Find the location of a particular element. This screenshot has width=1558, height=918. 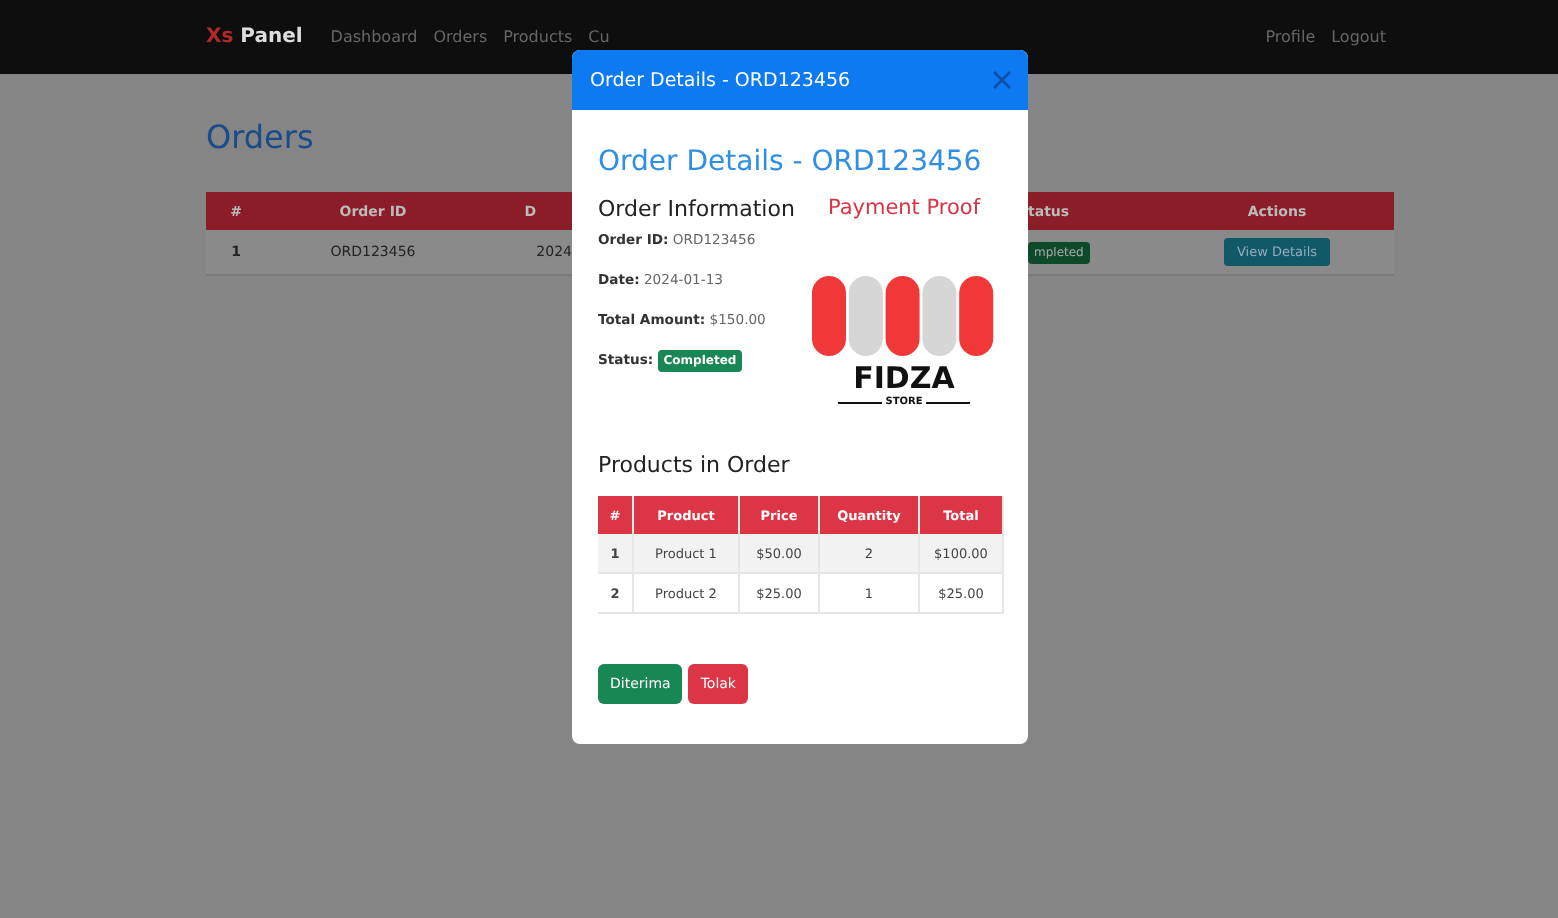

logo-name: FIDZA is located at coordinates (904, 378).